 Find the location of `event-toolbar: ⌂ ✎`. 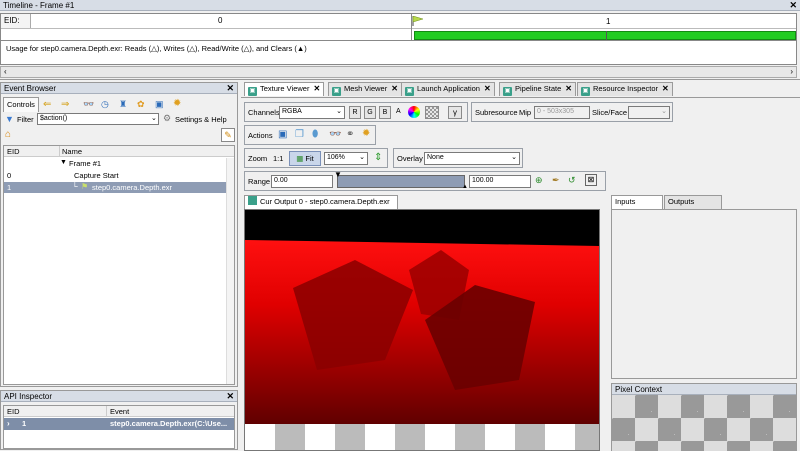

event-toolbar: ⌂ ✎ is located at coordinates (119, 136).